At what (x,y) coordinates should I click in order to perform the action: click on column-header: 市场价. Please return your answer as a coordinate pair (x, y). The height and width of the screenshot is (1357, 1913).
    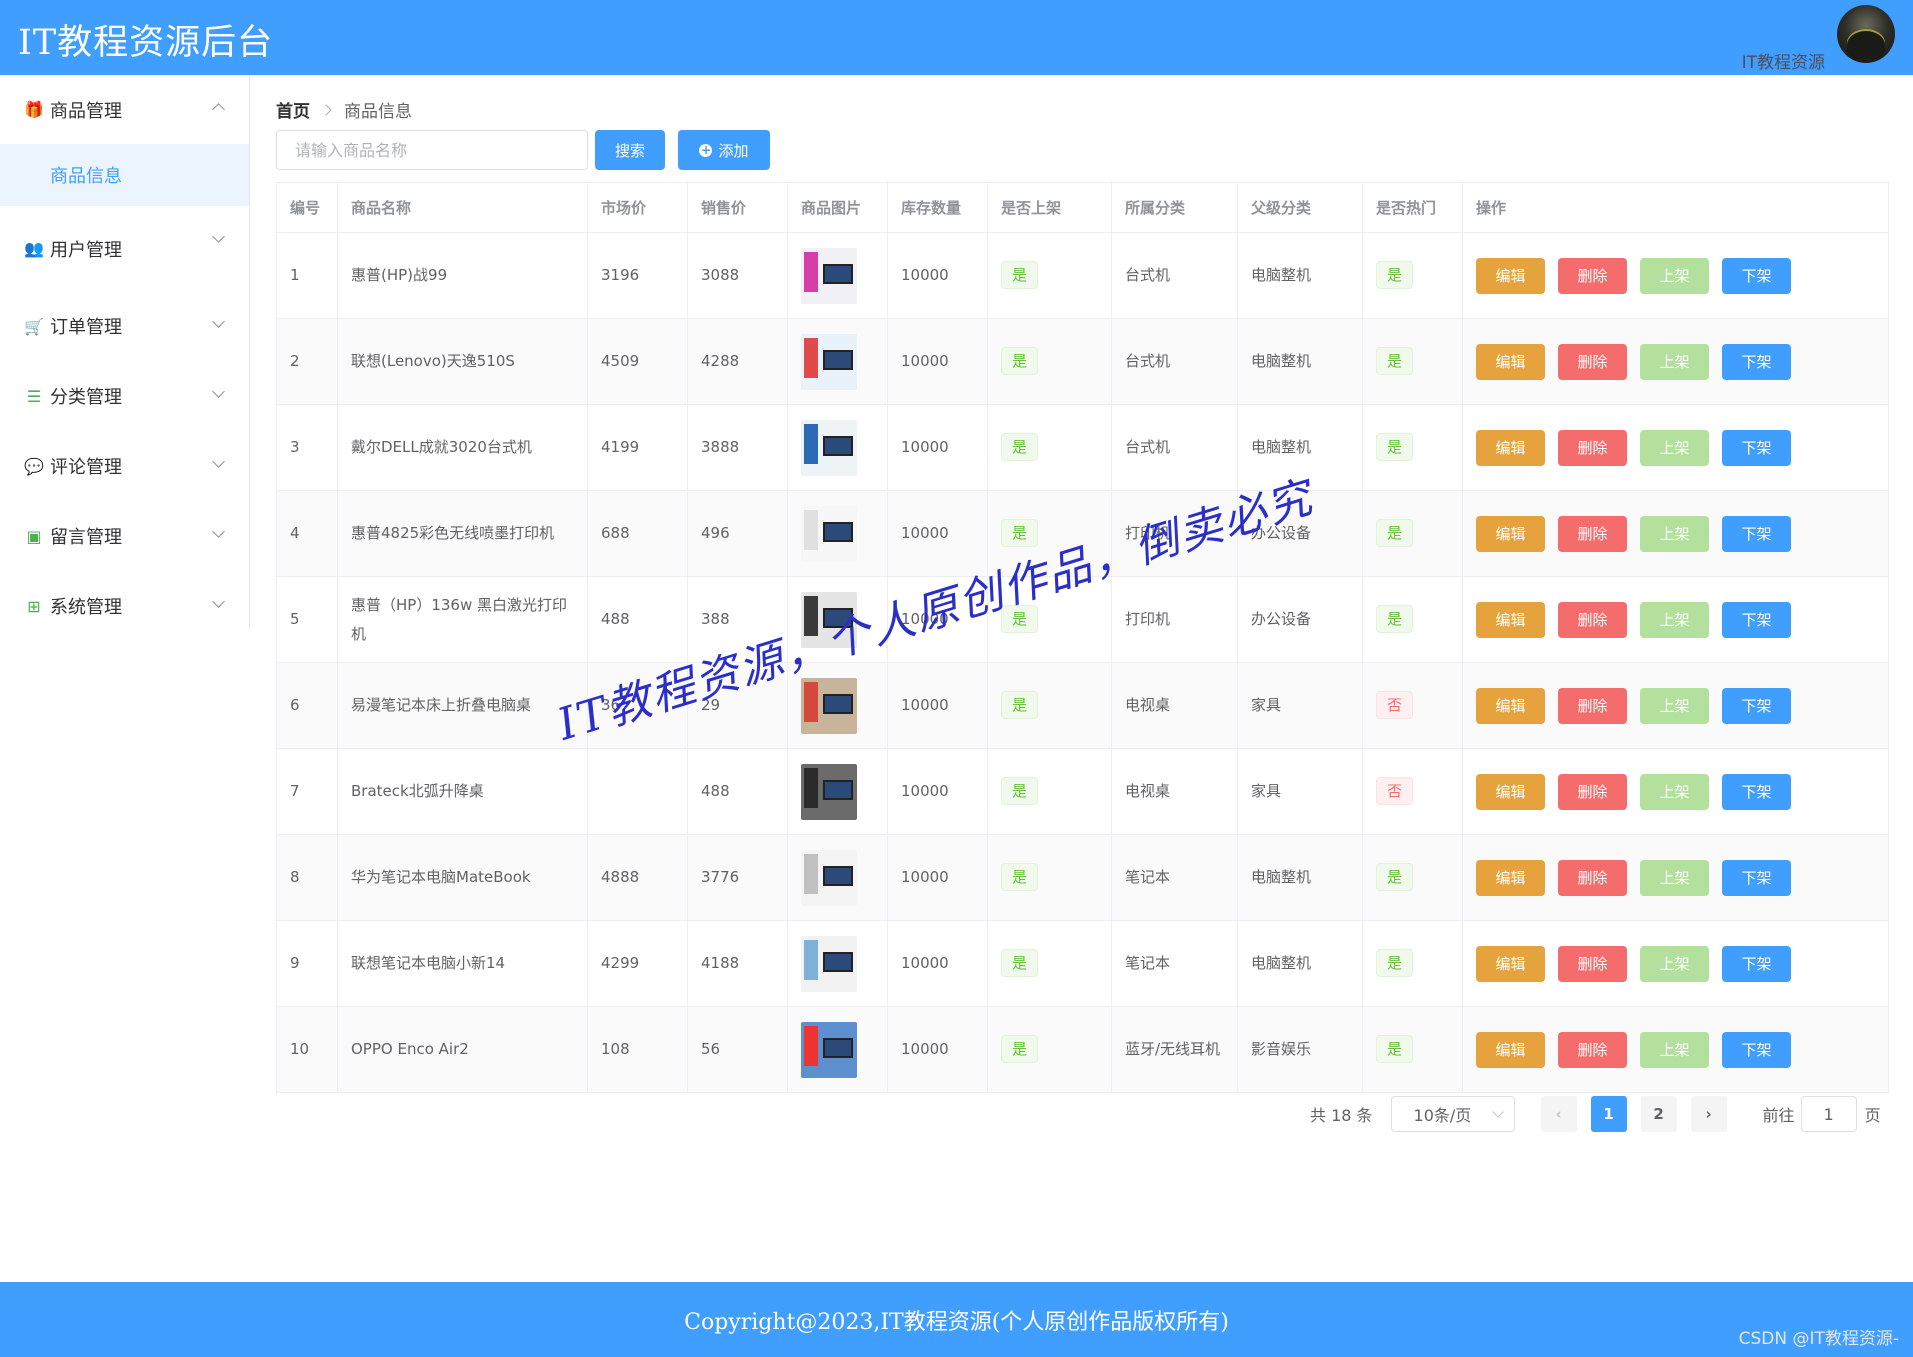
    Looking at the image, I should click on (637, 207).